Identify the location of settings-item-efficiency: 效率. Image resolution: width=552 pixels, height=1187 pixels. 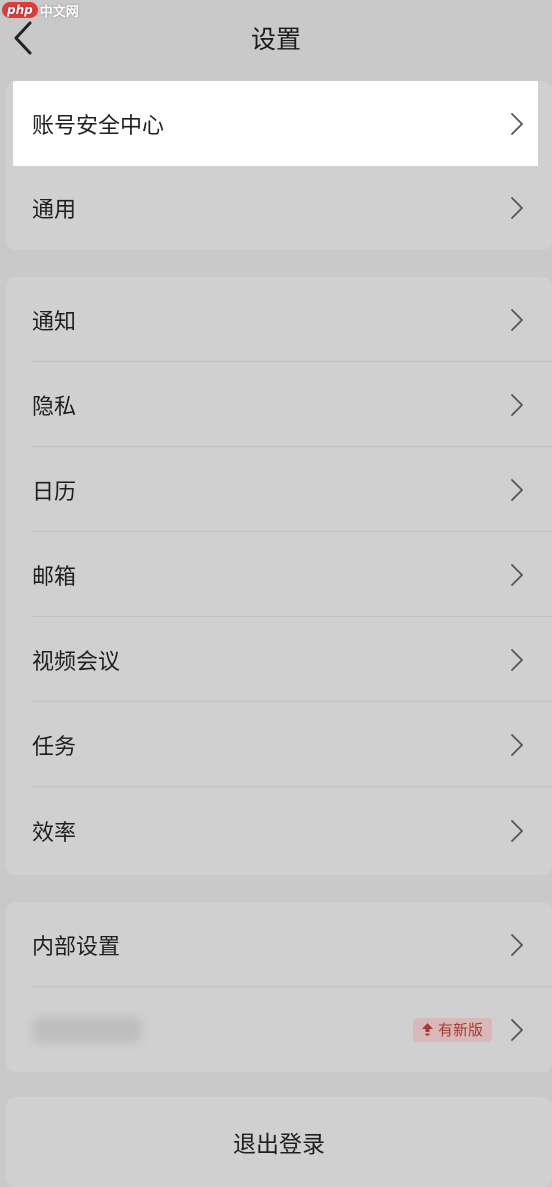
(279, 831).